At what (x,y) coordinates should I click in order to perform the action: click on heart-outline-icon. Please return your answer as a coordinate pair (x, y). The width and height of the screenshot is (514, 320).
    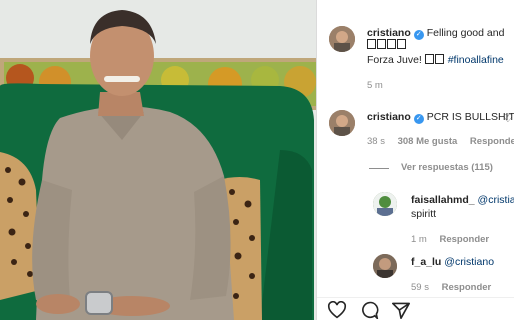
    Looking at the image, I should click on (337, 310).